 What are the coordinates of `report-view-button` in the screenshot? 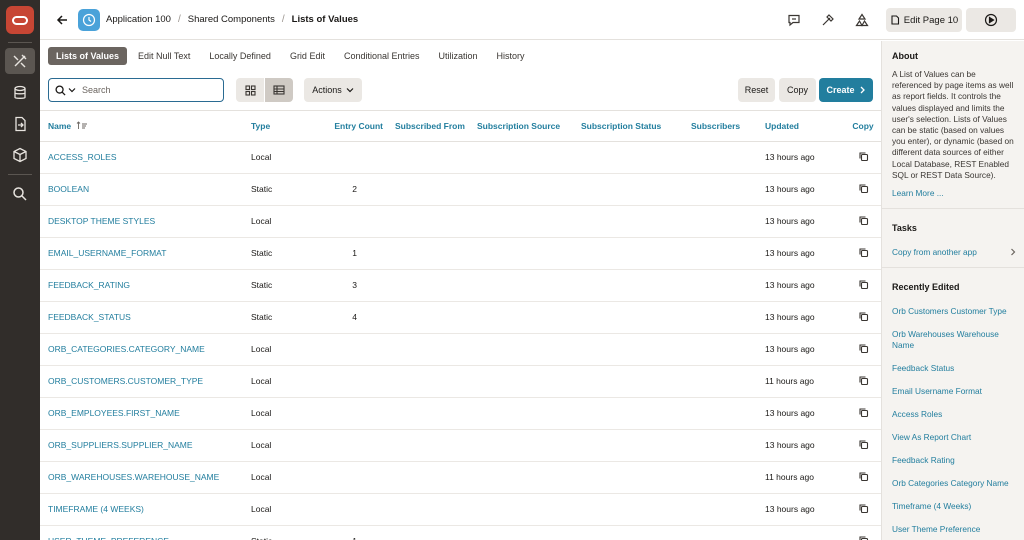 It's located at (279, 90).